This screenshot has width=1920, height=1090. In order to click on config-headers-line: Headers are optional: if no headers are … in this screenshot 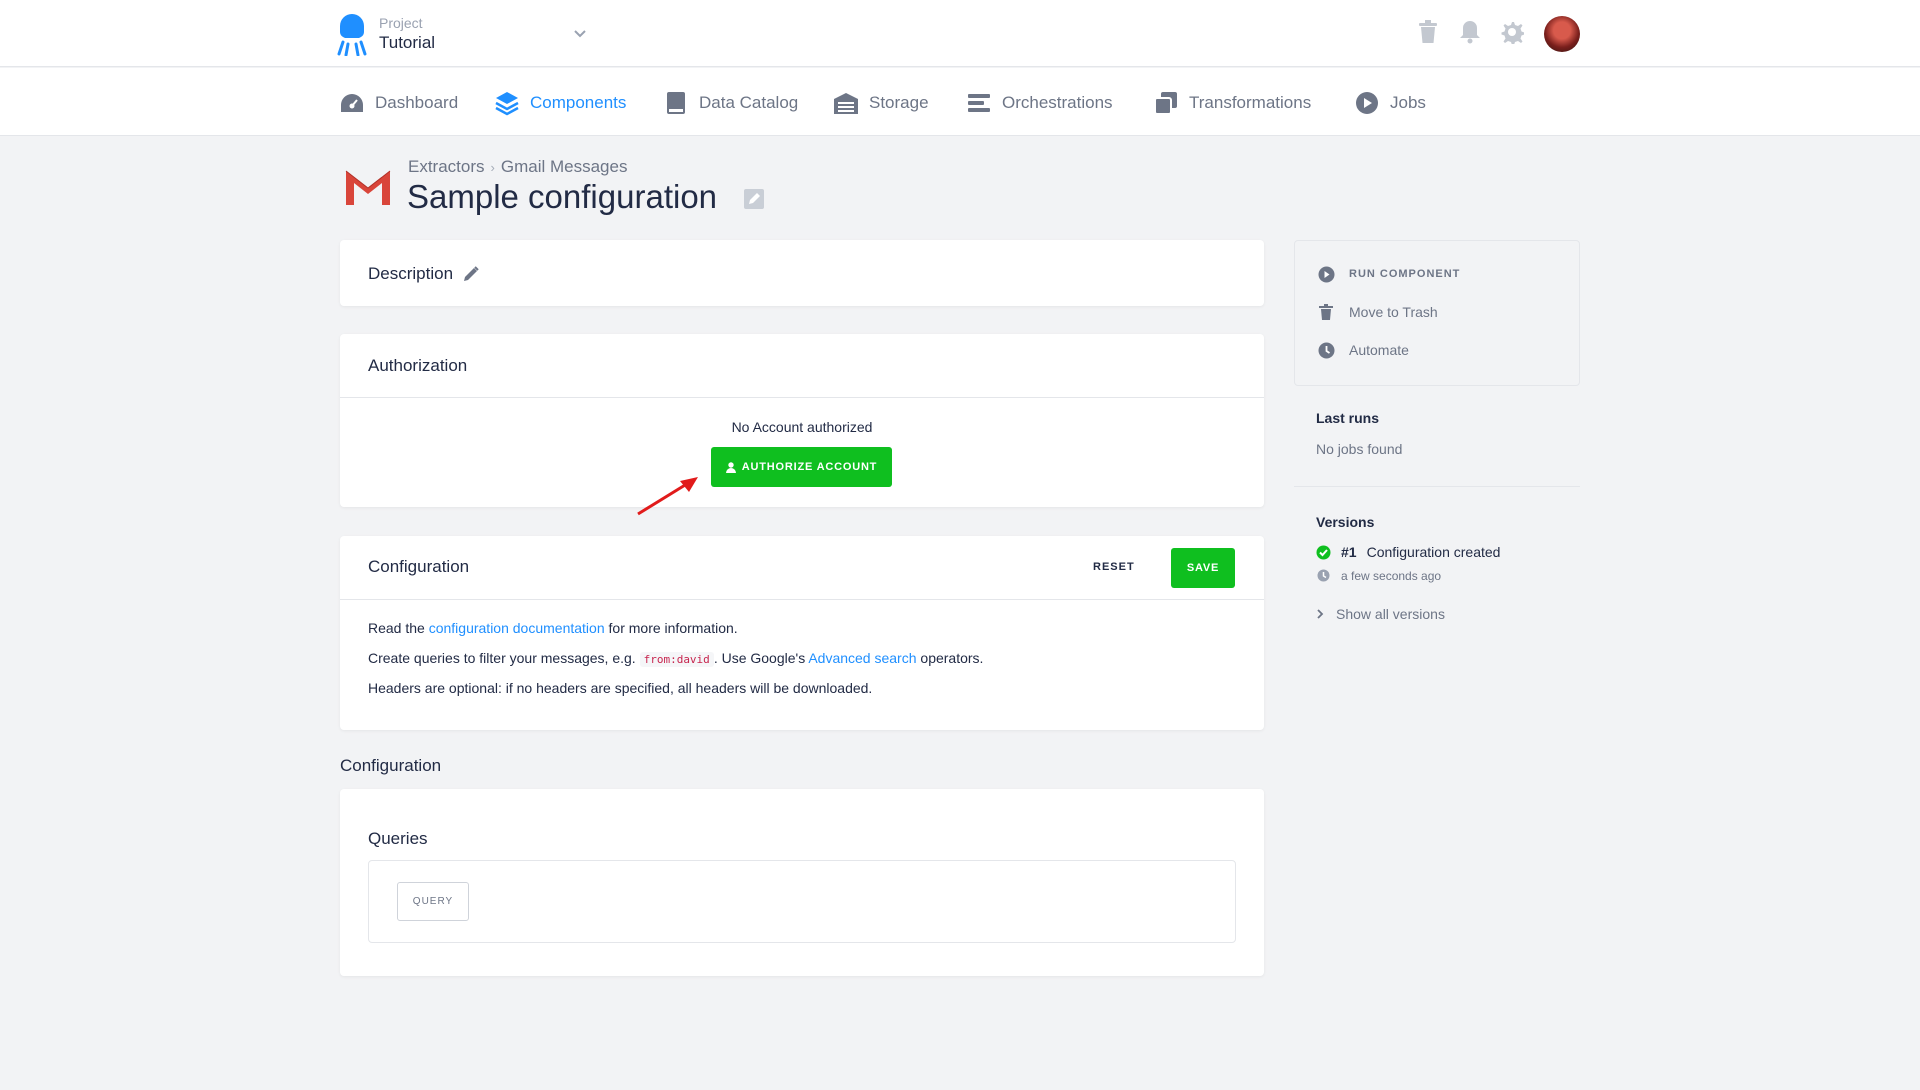, I will do `click(620, 688)`.